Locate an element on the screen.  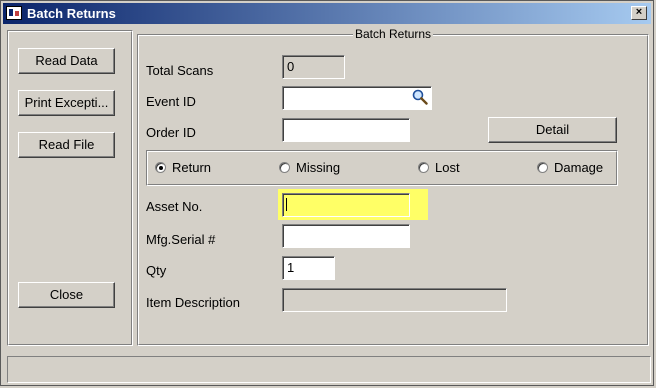
radio-return: Return is located at coordinates (183, 167).